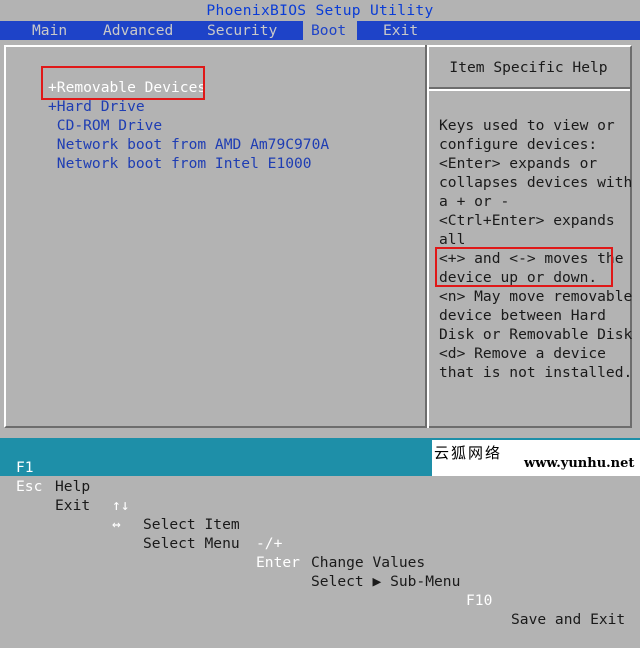 The width and height of the screenshot is (640, 648). I want to click on key-updown: ↑↓, so click(121, 505).